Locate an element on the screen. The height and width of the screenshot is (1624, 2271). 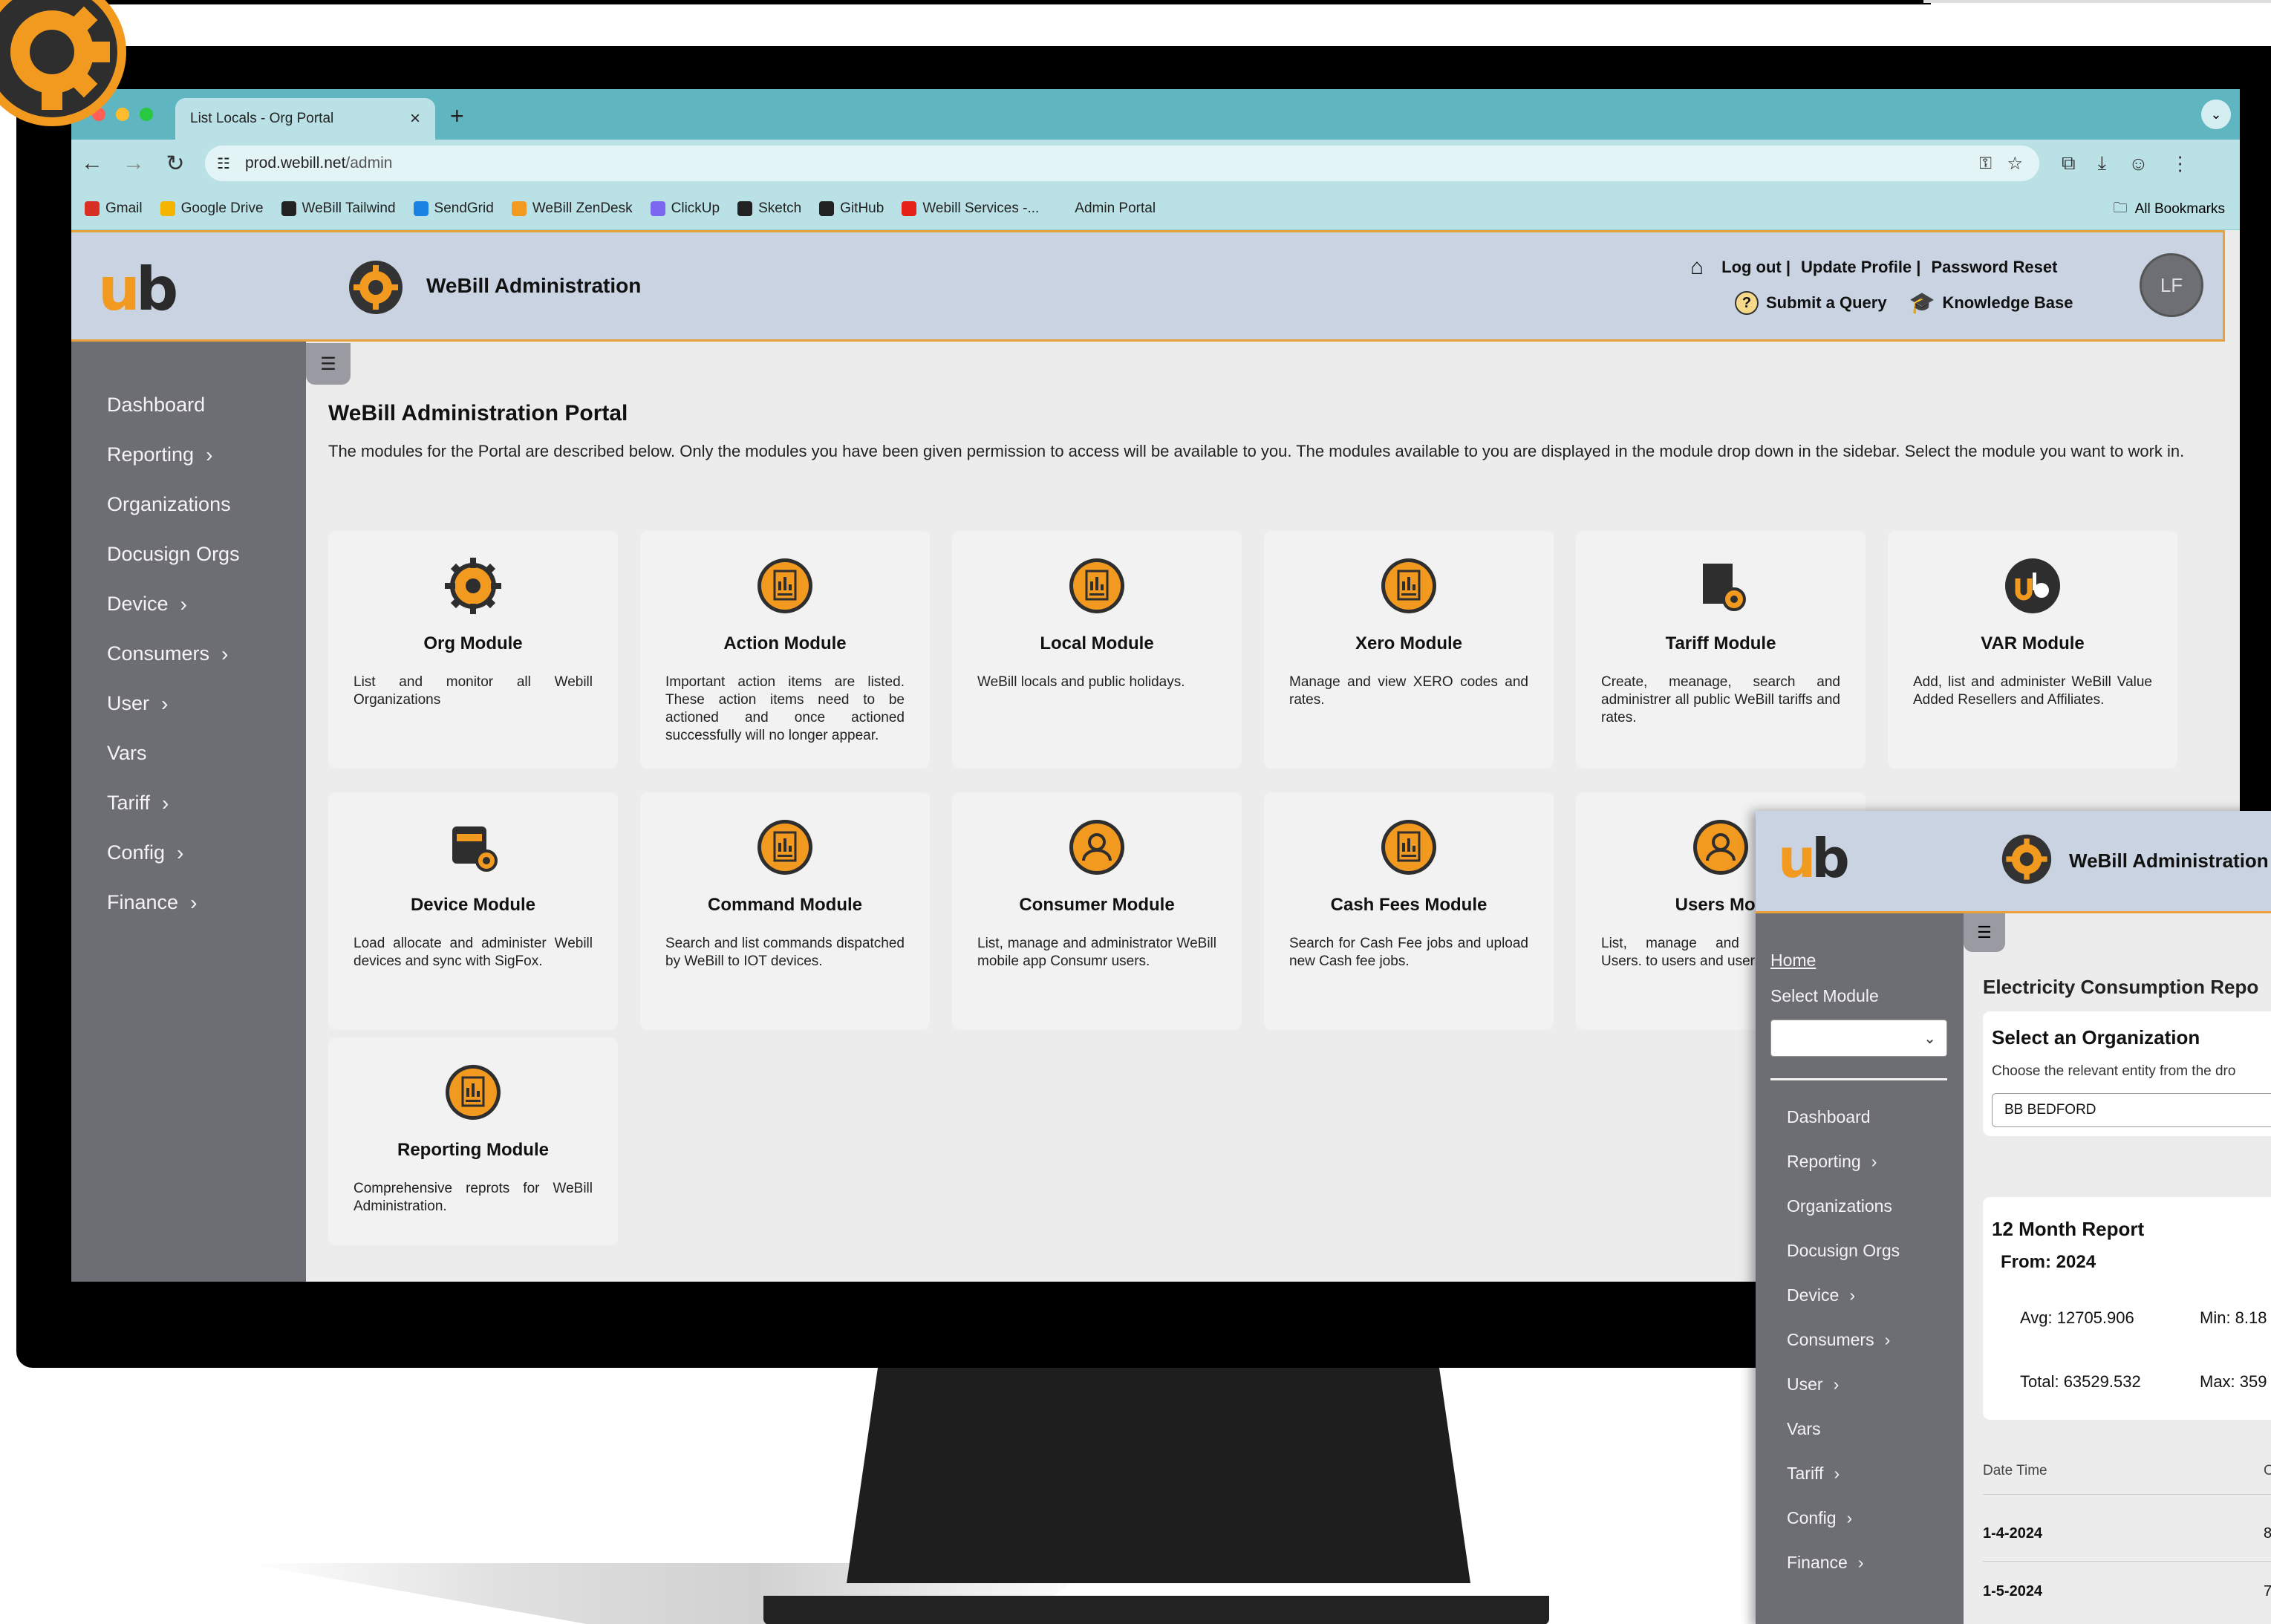
address-bar: ☷ prod.webill.net/admin ⚿ ☆ is located at coordinates (1122, 164).